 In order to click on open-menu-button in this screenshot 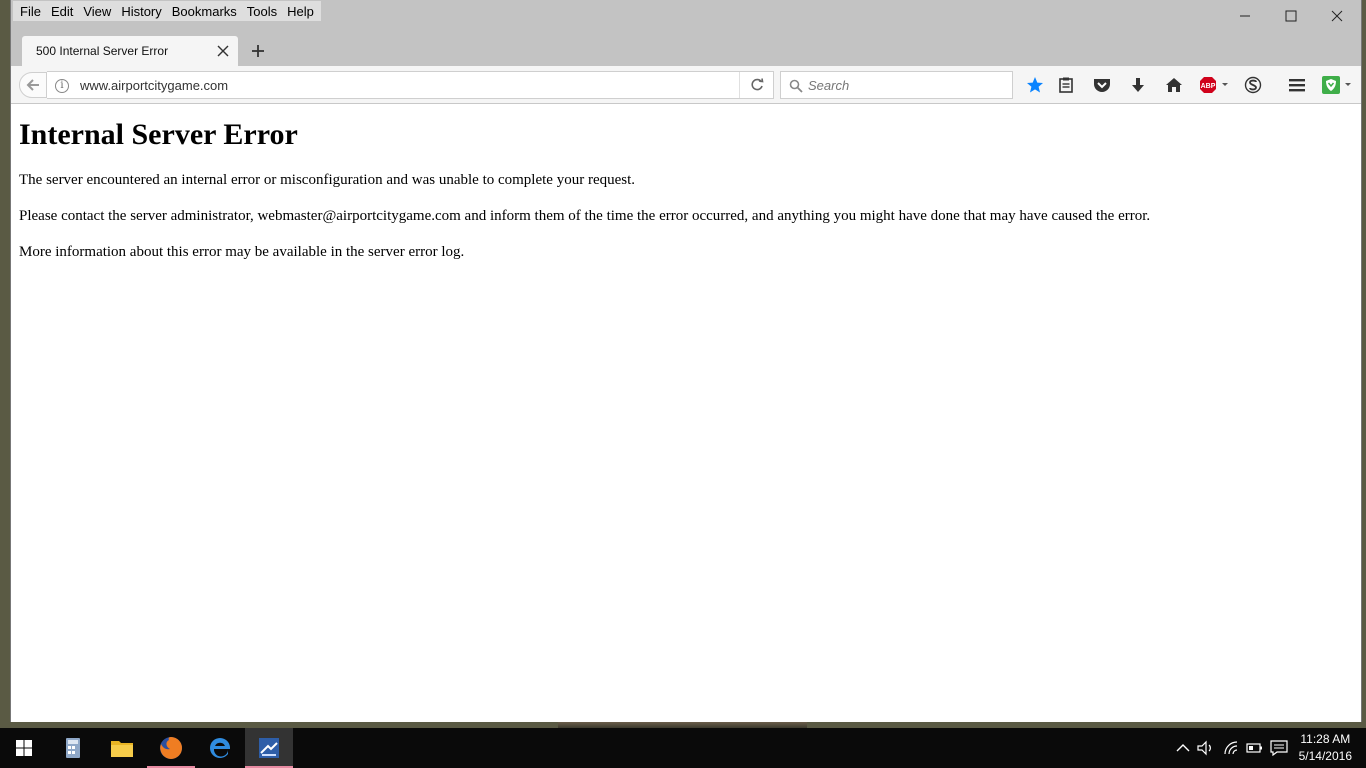, I will do `click(1297, 85)`.